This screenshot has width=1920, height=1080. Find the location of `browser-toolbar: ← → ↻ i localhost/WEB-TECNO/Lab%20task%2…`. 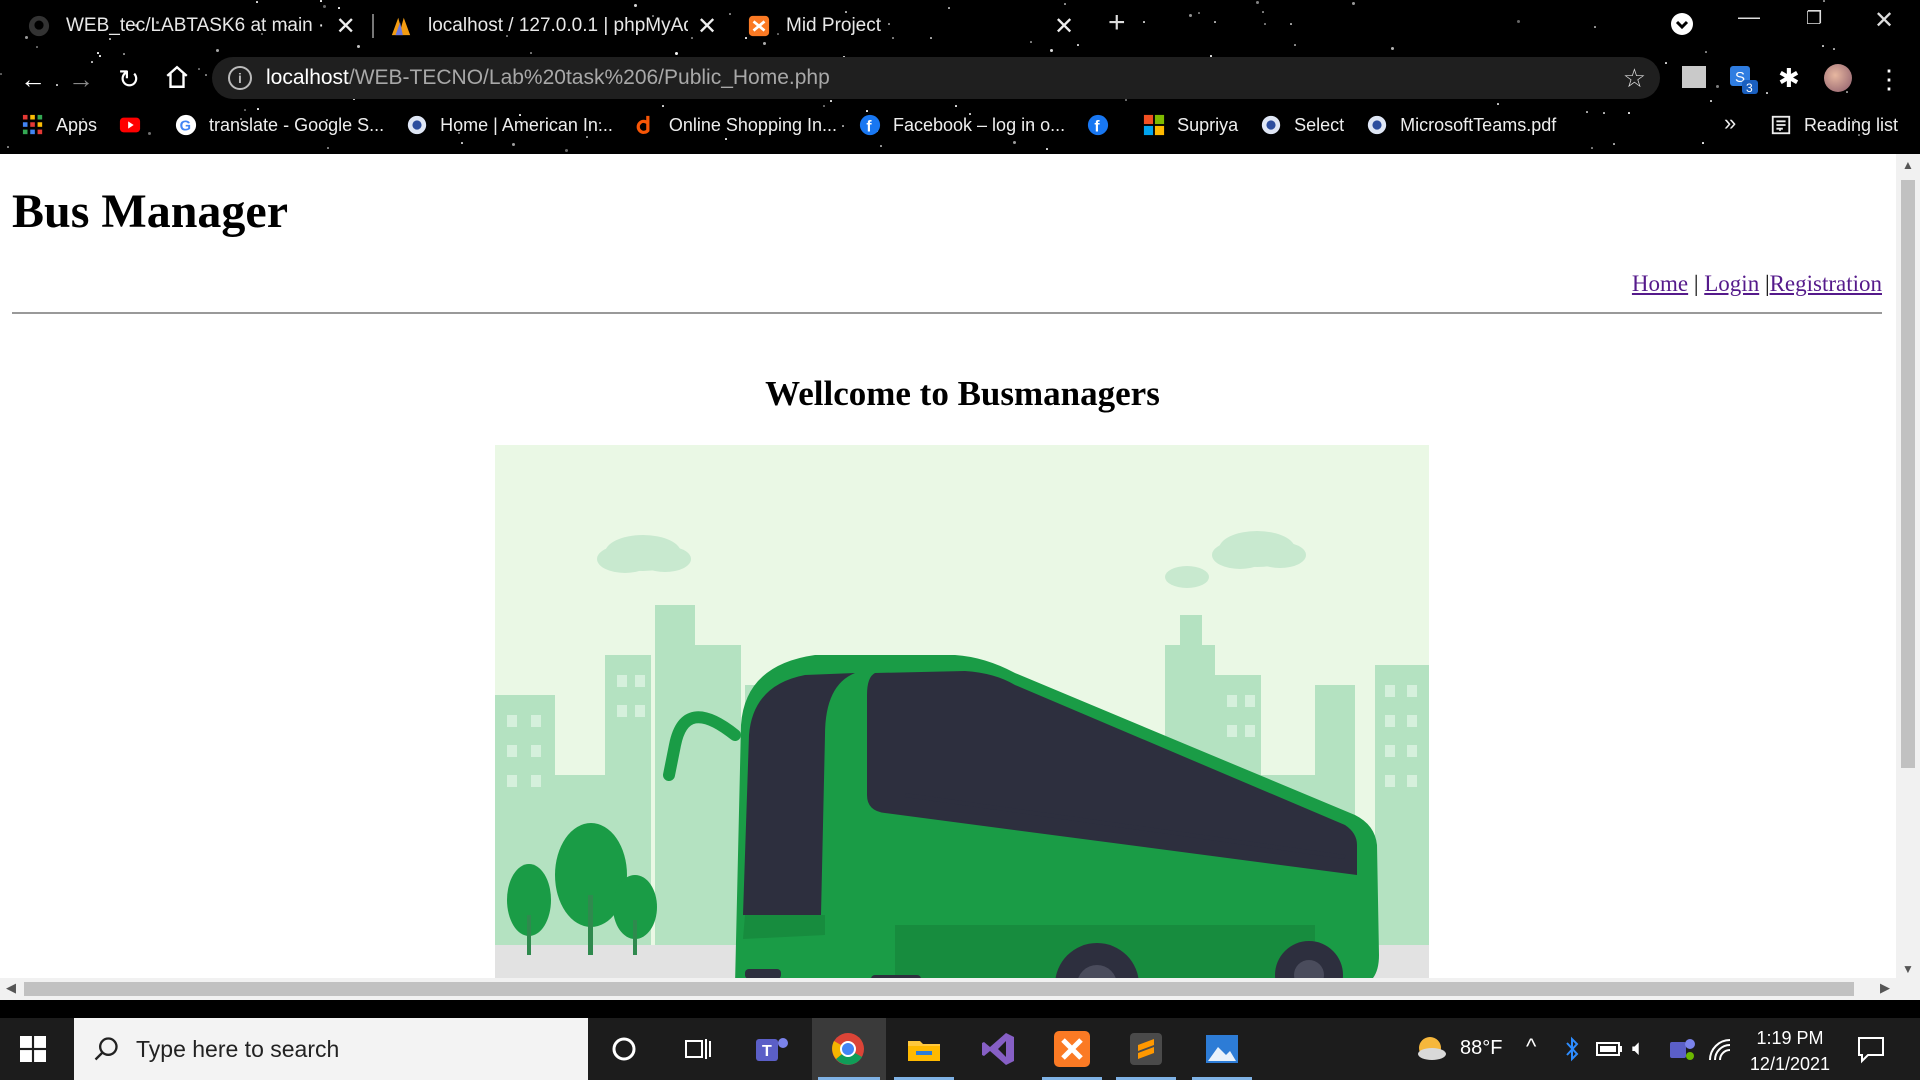

browser-toolbar: ← → ↻ i localhost/WEB-TECNO/Lab%20task%2… is located at coordinates (960, 78).